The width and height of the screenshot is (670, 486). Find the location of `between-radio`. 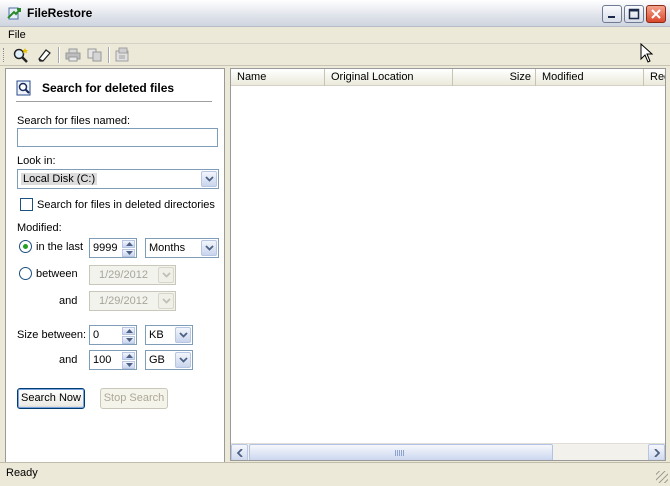

between-radio is located at coordinates (25, 273).